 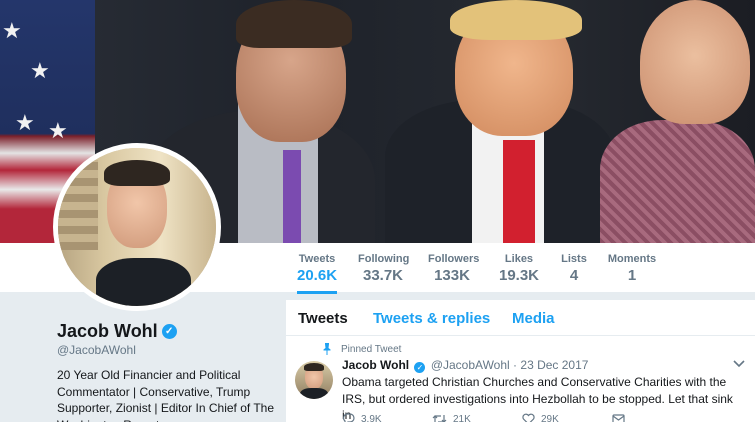 I want to click on tweet-header: Jacob Wohl ✓ @JacobAWohl · 23 Dec 2017, so click(x=465, y=365).